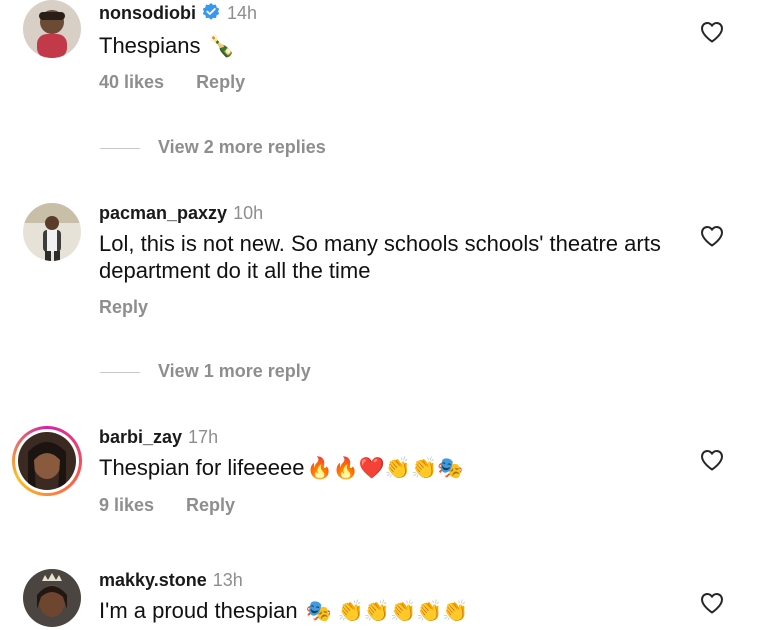 The height and width of the screenshot is (630, 768). What do you see at coordinates (163, 213) in the screenshot?
I see `username: pacman_paxzy` at bounding box center [163, 213].